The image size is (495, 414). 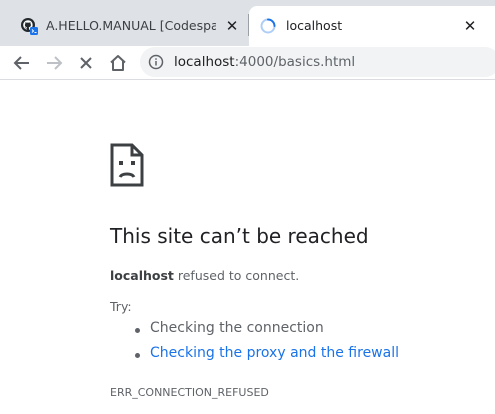 What do you see at coordinates (142, 275) in the screenshot?
I see `error-host: localhost` at bounding box center [142, 275].